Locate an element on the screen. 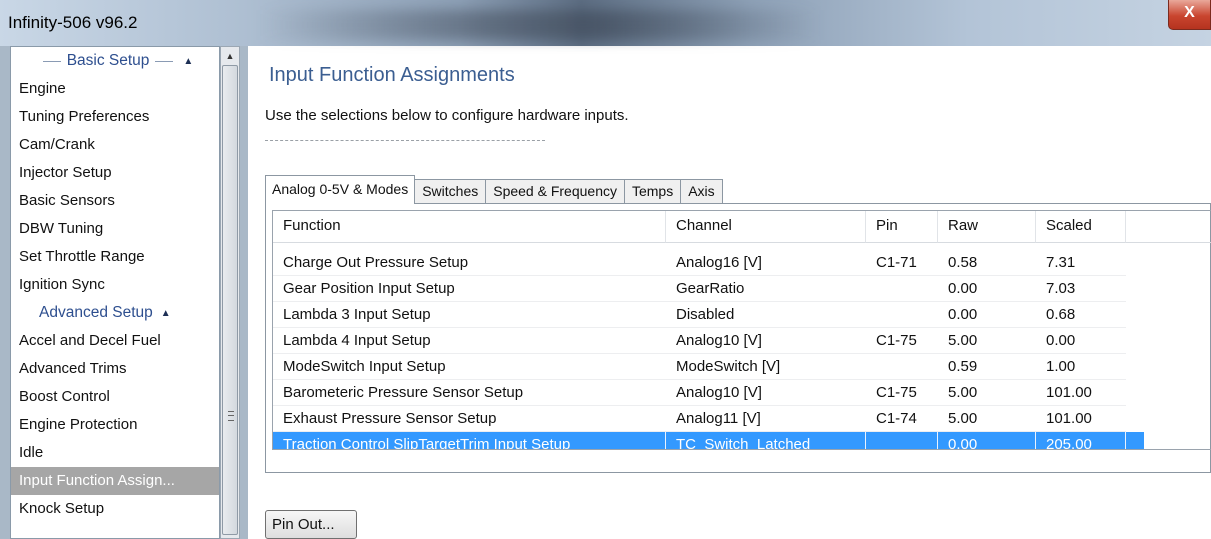 This screenshot has width=1211, height=539. cell-channel: Analog16 [V] is located at coordinates (766, 263).